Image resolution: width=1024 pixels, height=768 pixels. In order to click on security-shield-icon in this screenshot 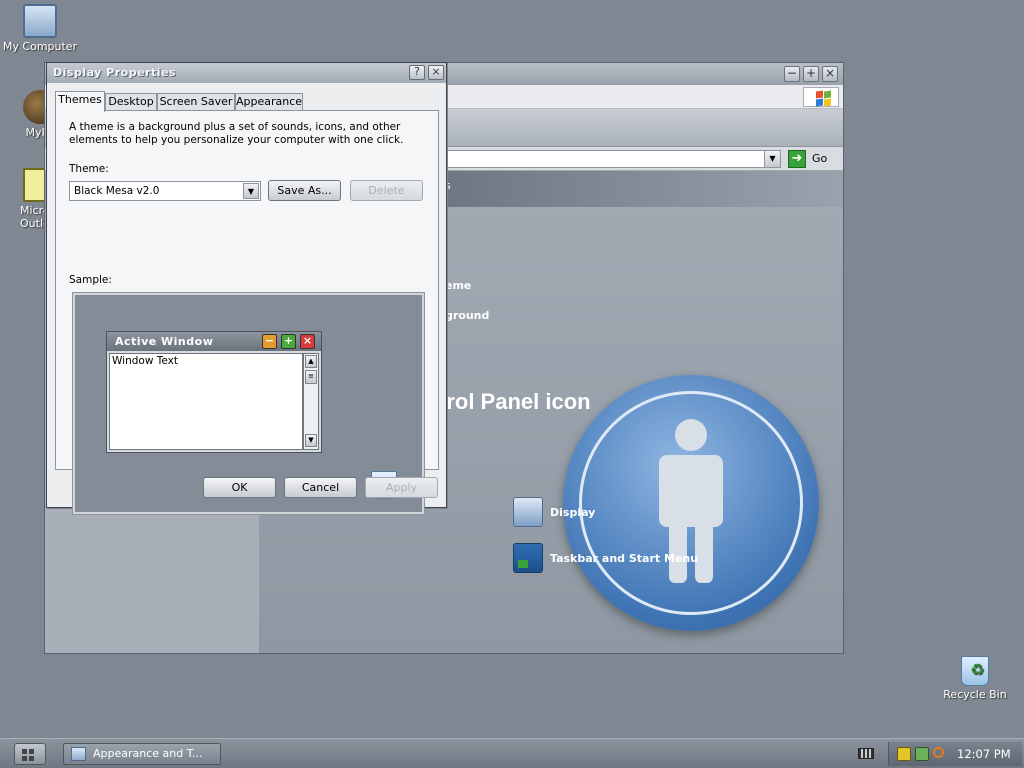, I will do `click(904, 754)`.